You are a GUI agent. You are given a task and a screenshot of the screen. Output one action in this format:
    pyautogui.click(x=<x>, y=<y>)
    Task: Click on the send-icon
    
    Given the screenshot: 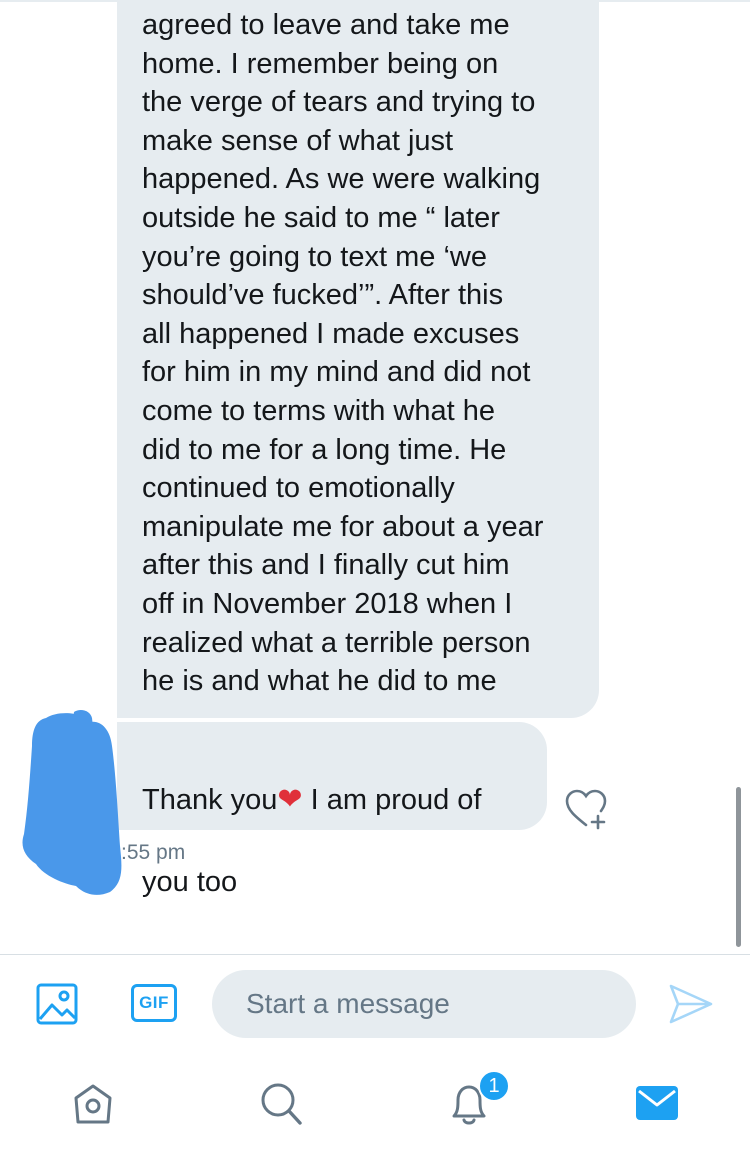 What is the action you would take?
    pyautogui.click(x=691, y=1004)
    